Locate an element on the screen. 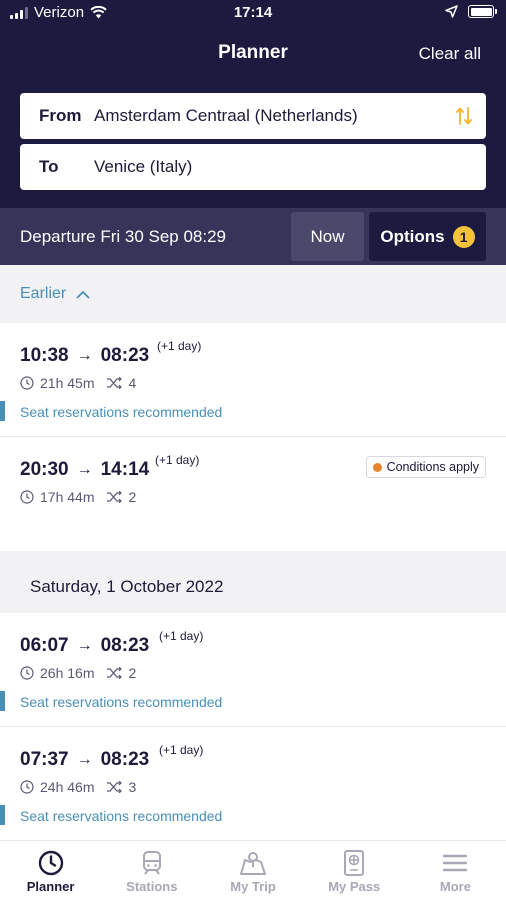 The width and height of the screenshot is (506, 900). day-header: Saturday, 1 October 2022 is located at coordinates (253, 582).